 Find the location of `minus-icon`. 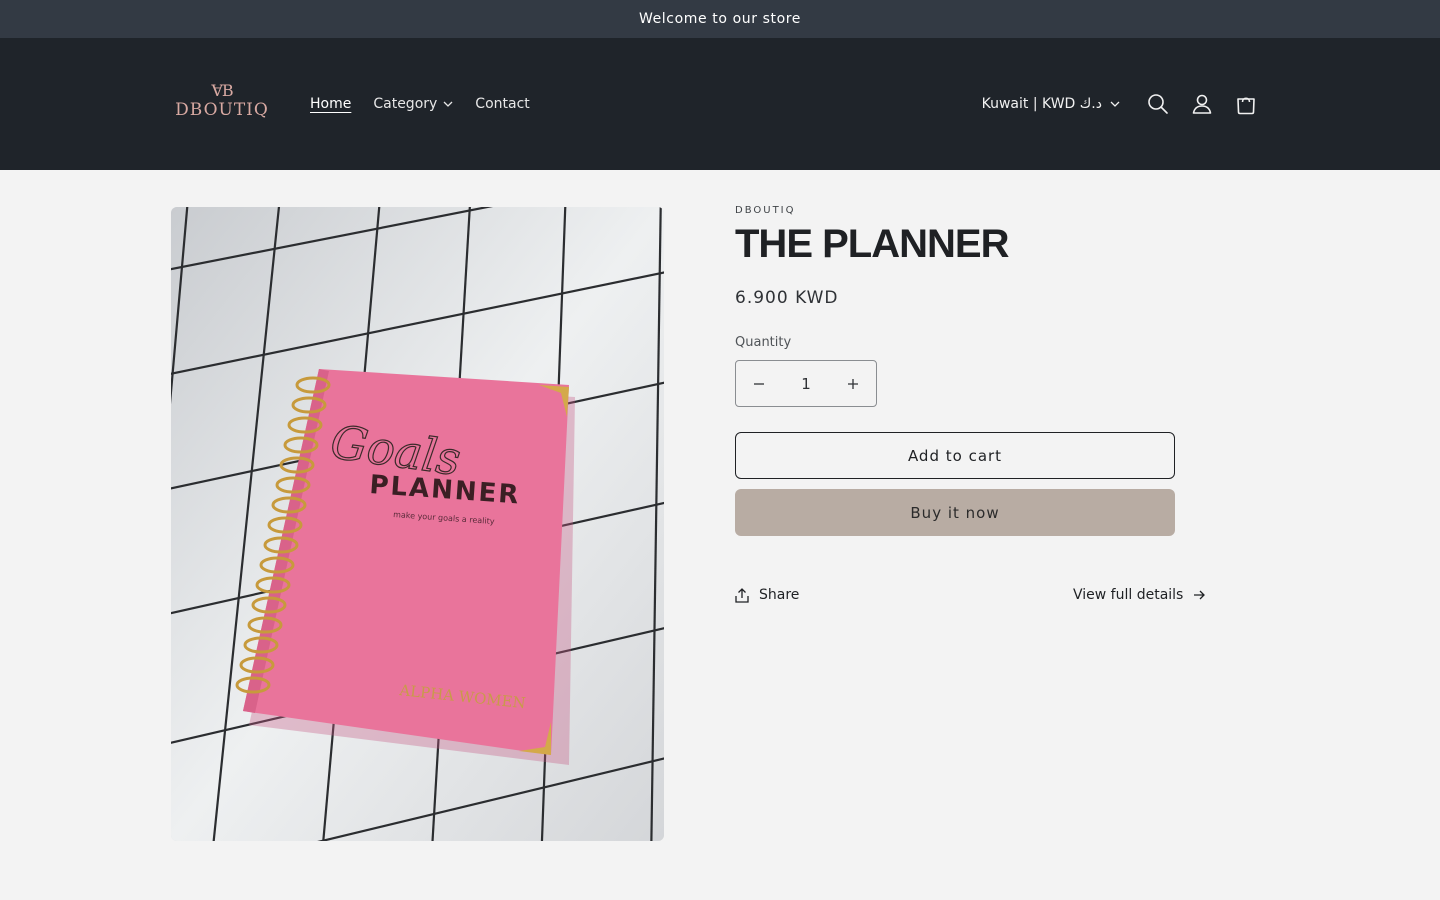

minus-icon is located at coordinates (759, 383).